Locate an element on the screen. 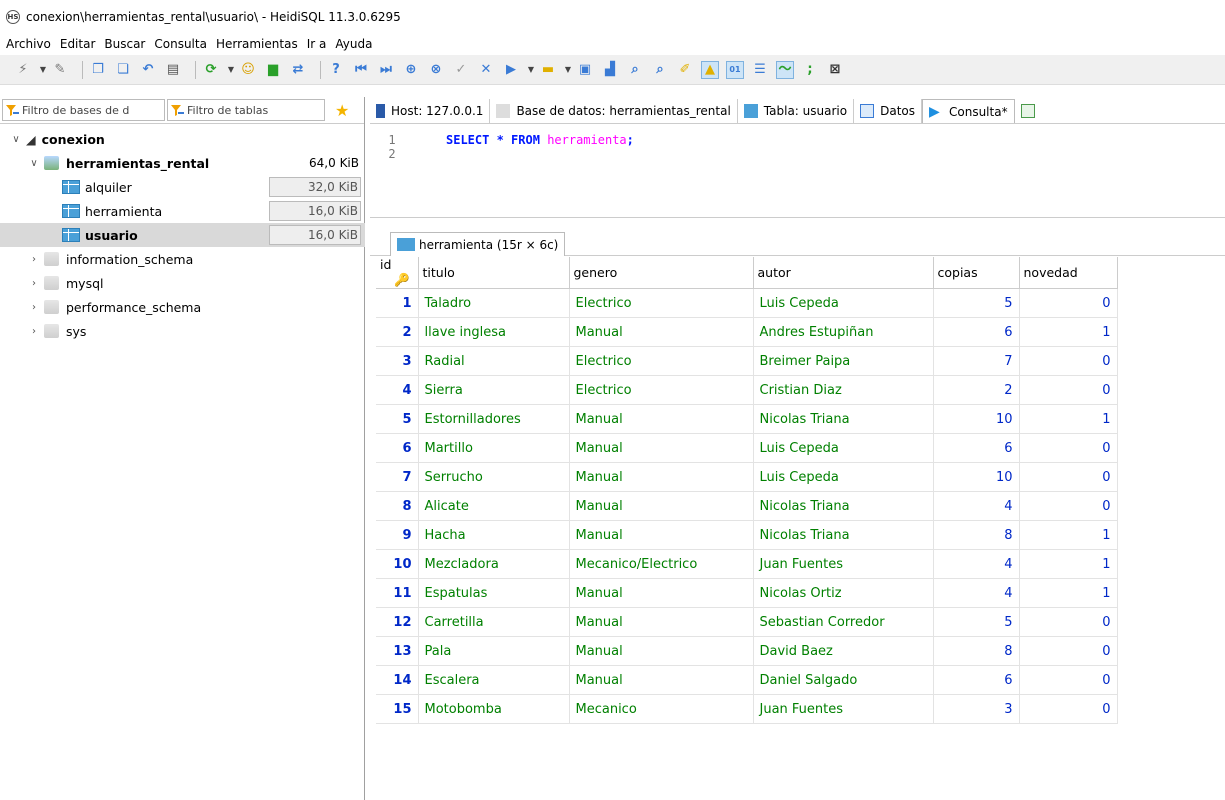  menu-editar: Editar is located at coordinates (78, 44).